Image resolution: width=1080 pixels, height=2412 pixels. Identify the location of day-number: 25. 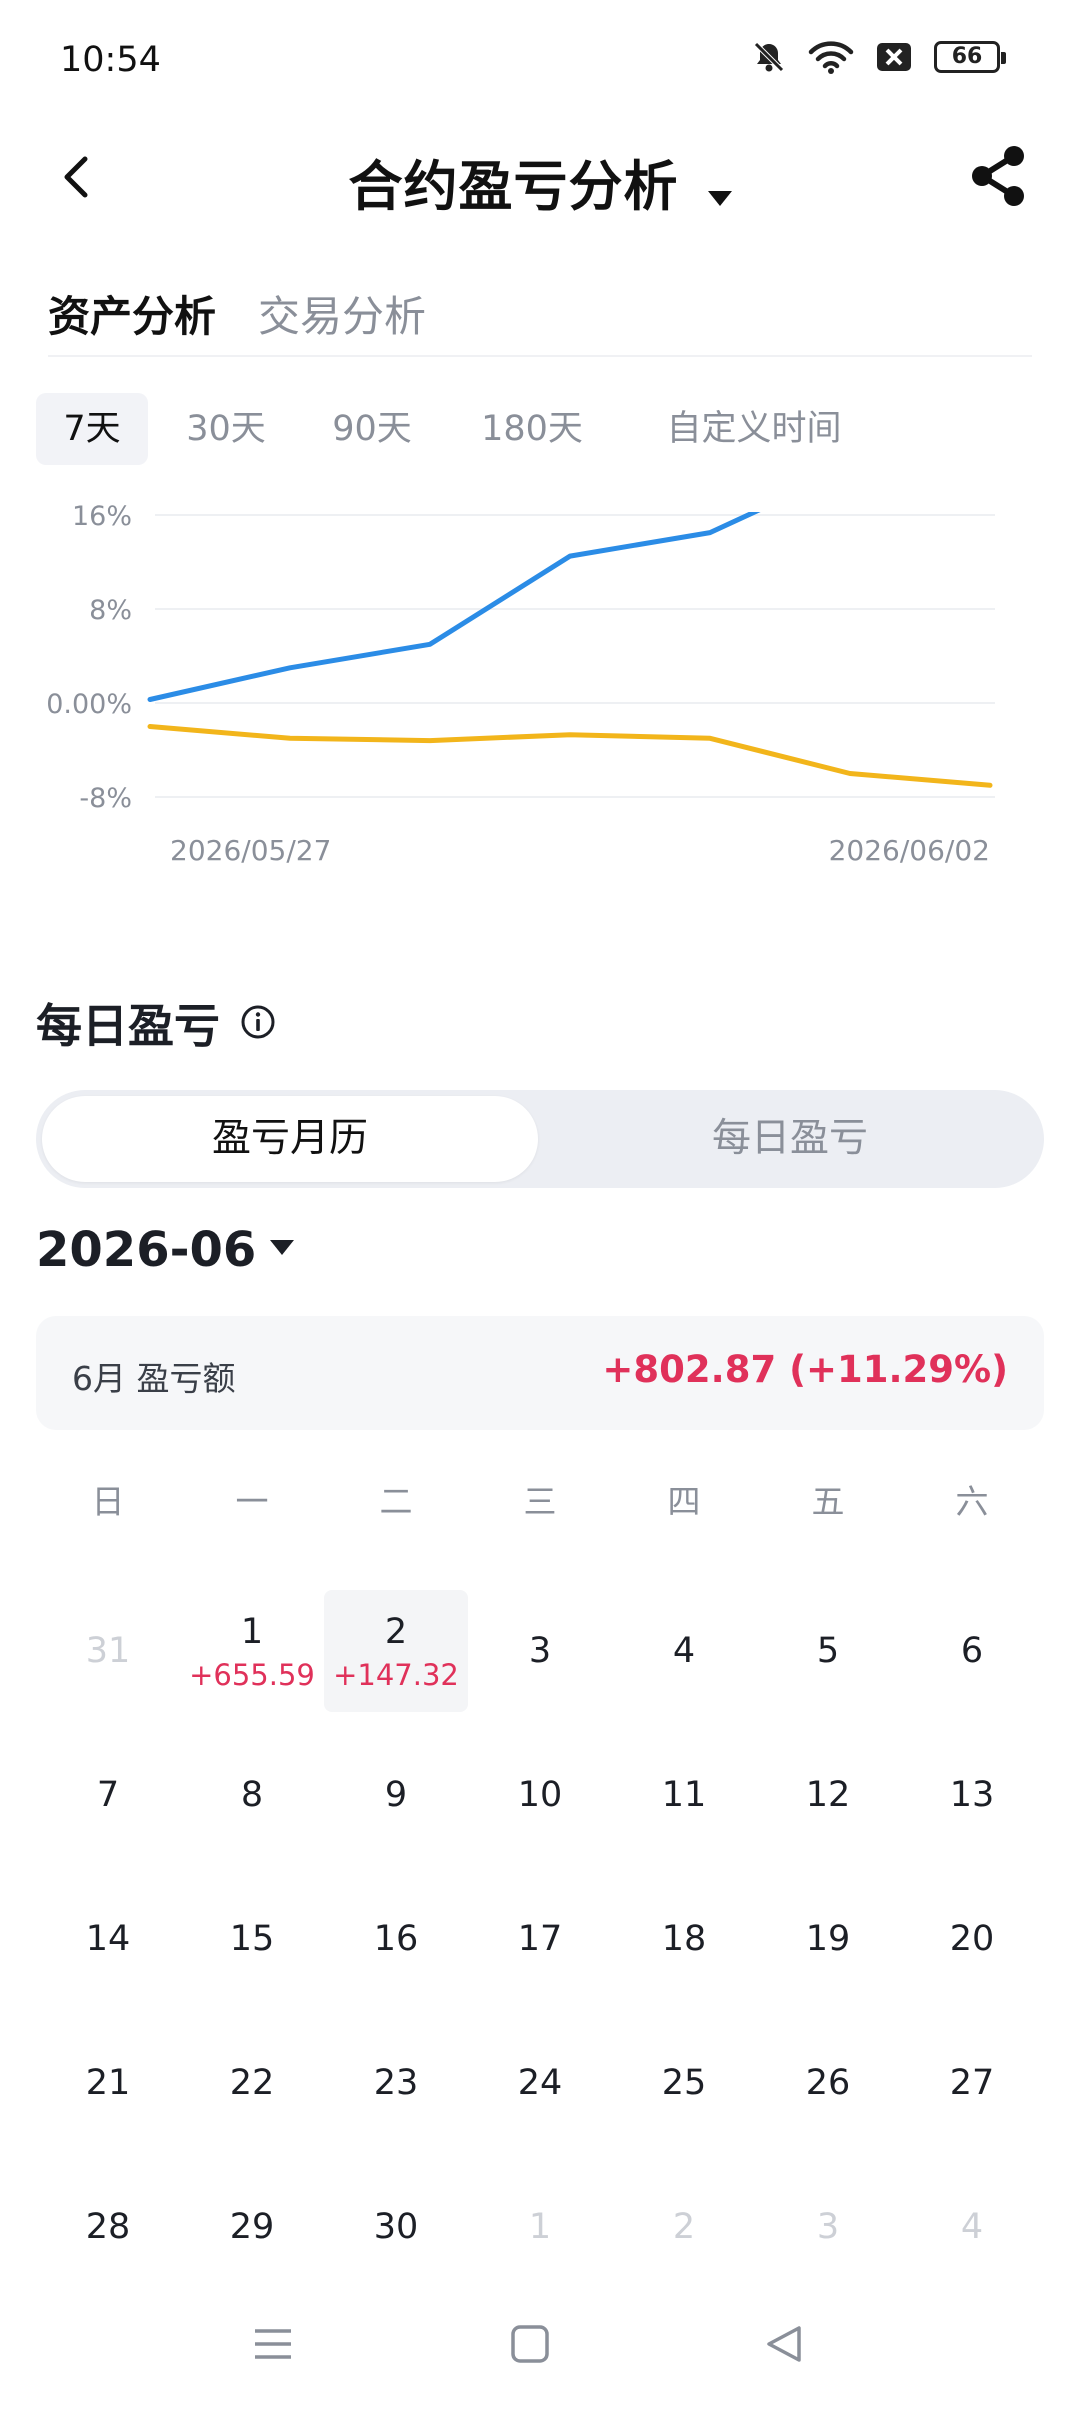
(684, 2083).